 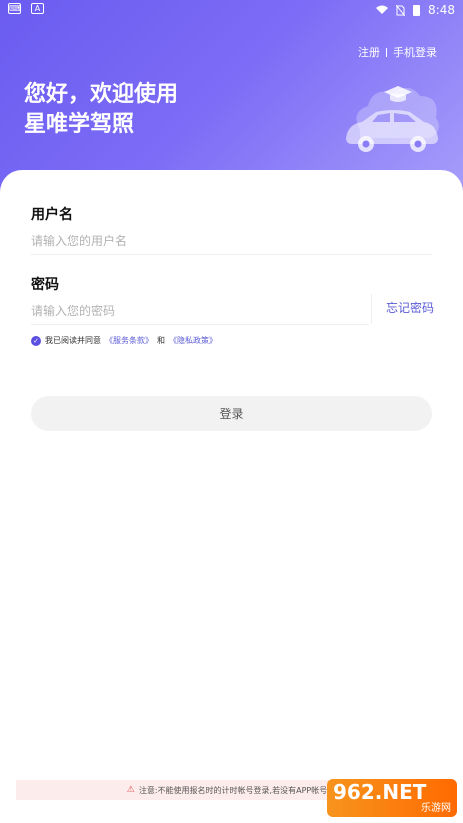 What do you see at coordinates (73, 340) in the screenshot?
I see `agreement-prefix: 我已阅读并同意` at bounding box center [73, 340].